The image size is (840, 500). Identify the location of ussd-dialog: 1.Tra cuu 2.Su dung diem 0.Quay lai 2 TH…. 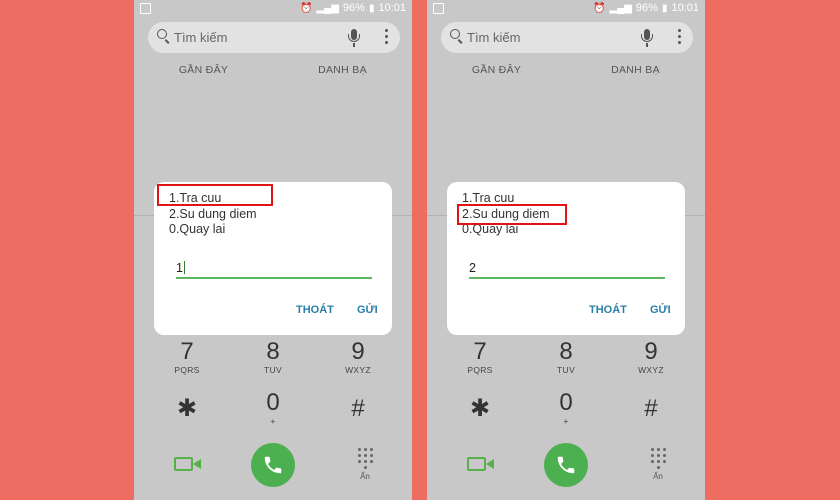
(566, 258).